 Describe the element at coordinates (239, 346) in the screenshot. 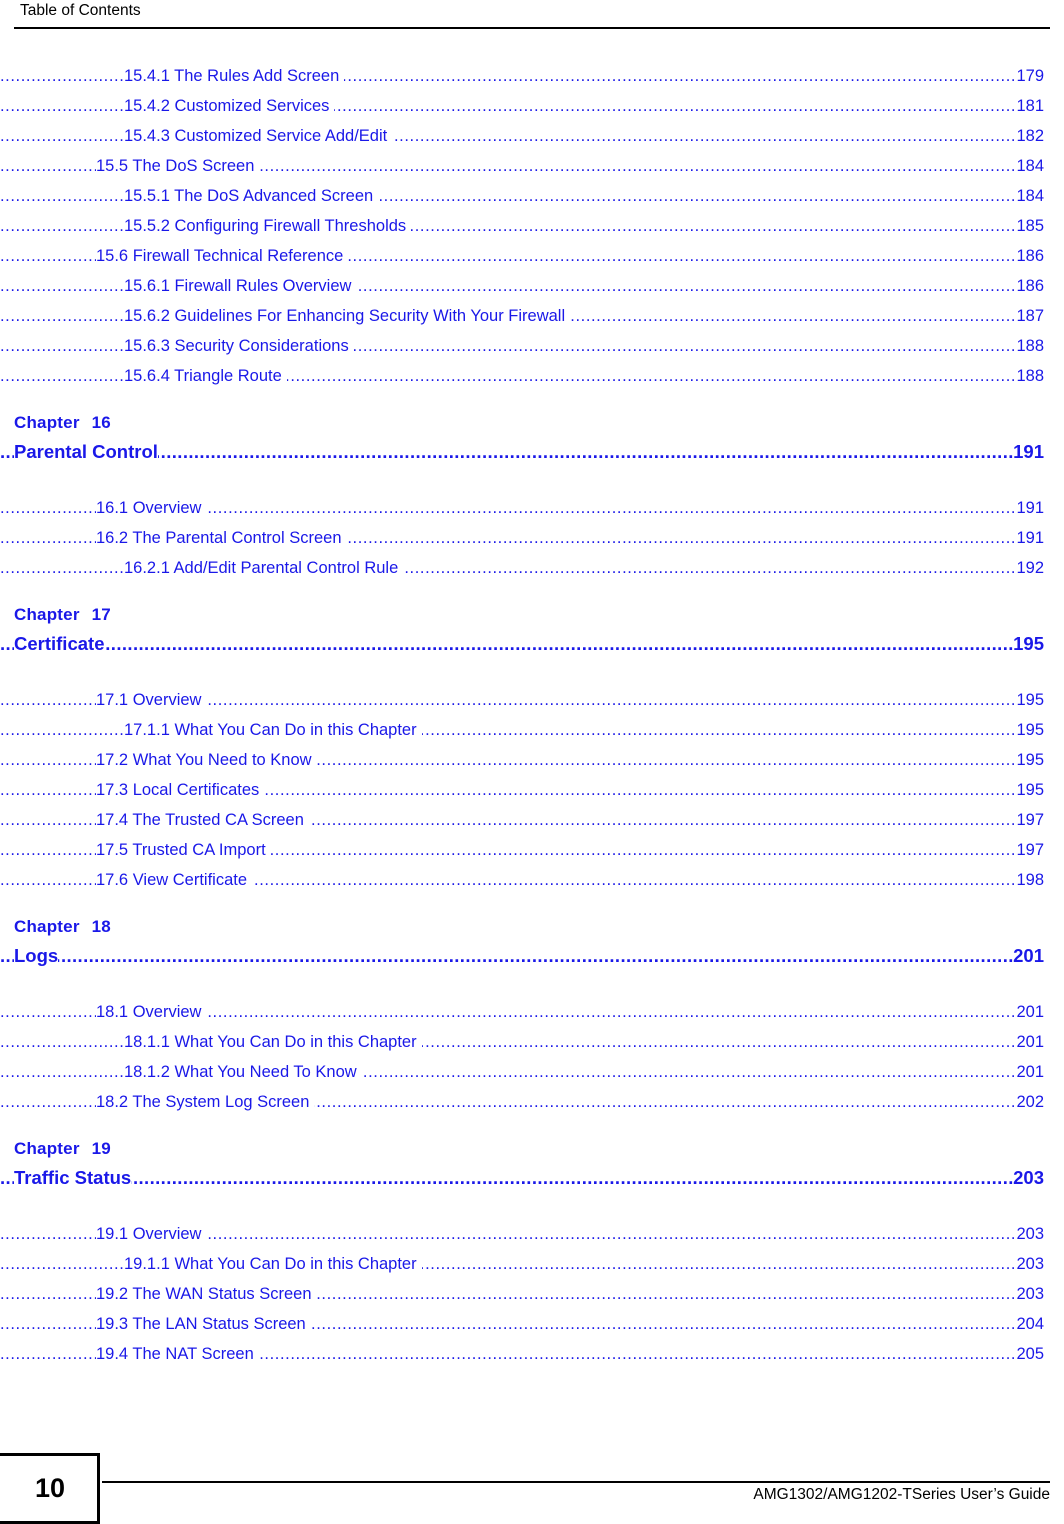

I see `toc-entry-title: 15.6.3 Security Considerations` at that location.